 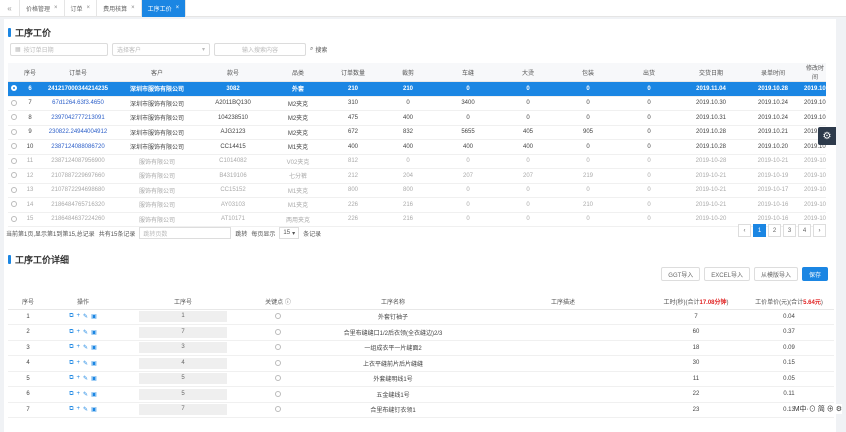 What do you see at coordinates (789, 230) in the screenshot?
I see `page-button: 3` at bounding box center [789, 230].